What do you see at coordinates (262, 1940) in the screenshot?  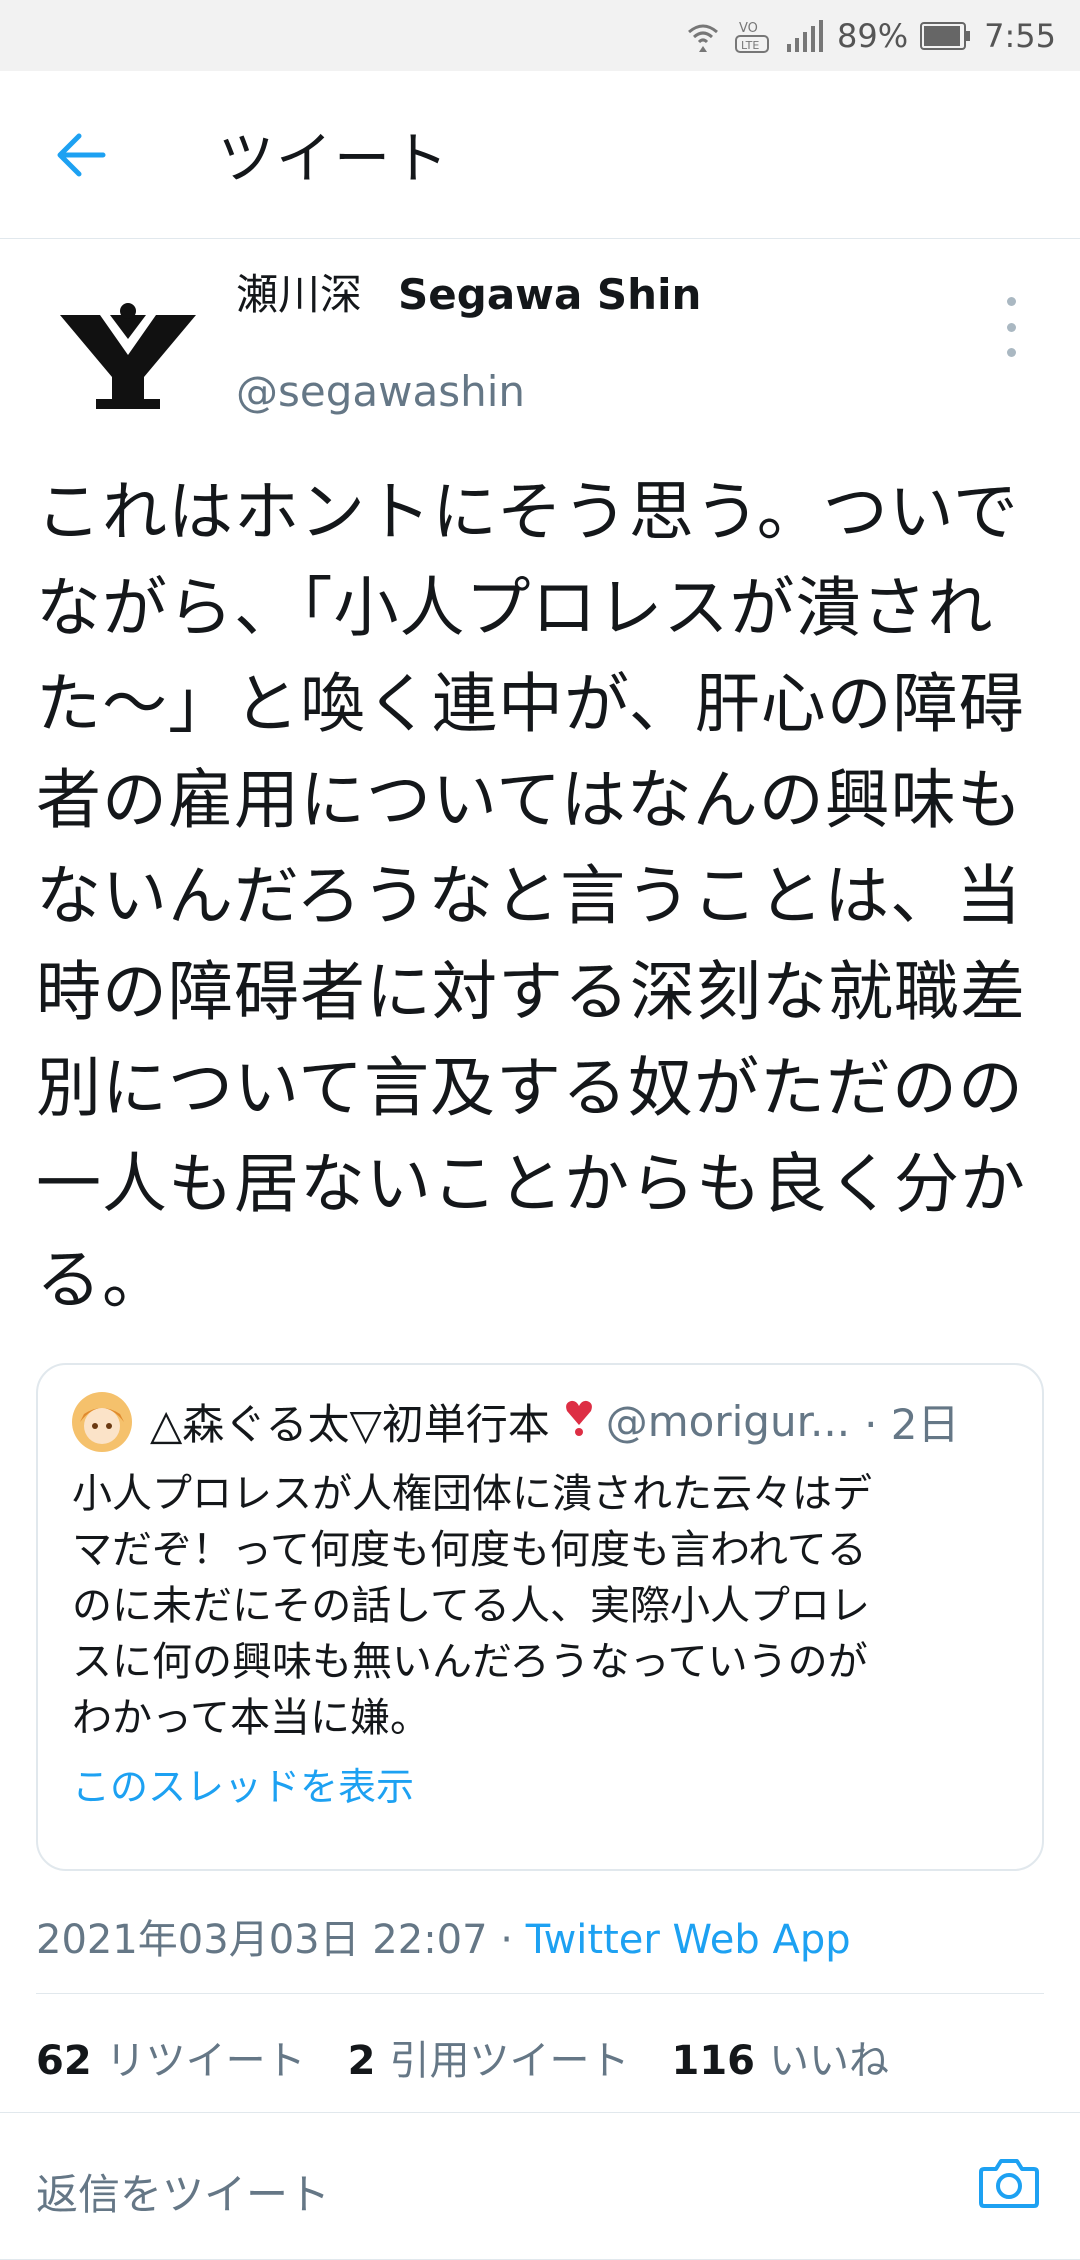 I see `tweet-timestamp: 2021年03月03日 22:07` at bounding box center [262, 1940].